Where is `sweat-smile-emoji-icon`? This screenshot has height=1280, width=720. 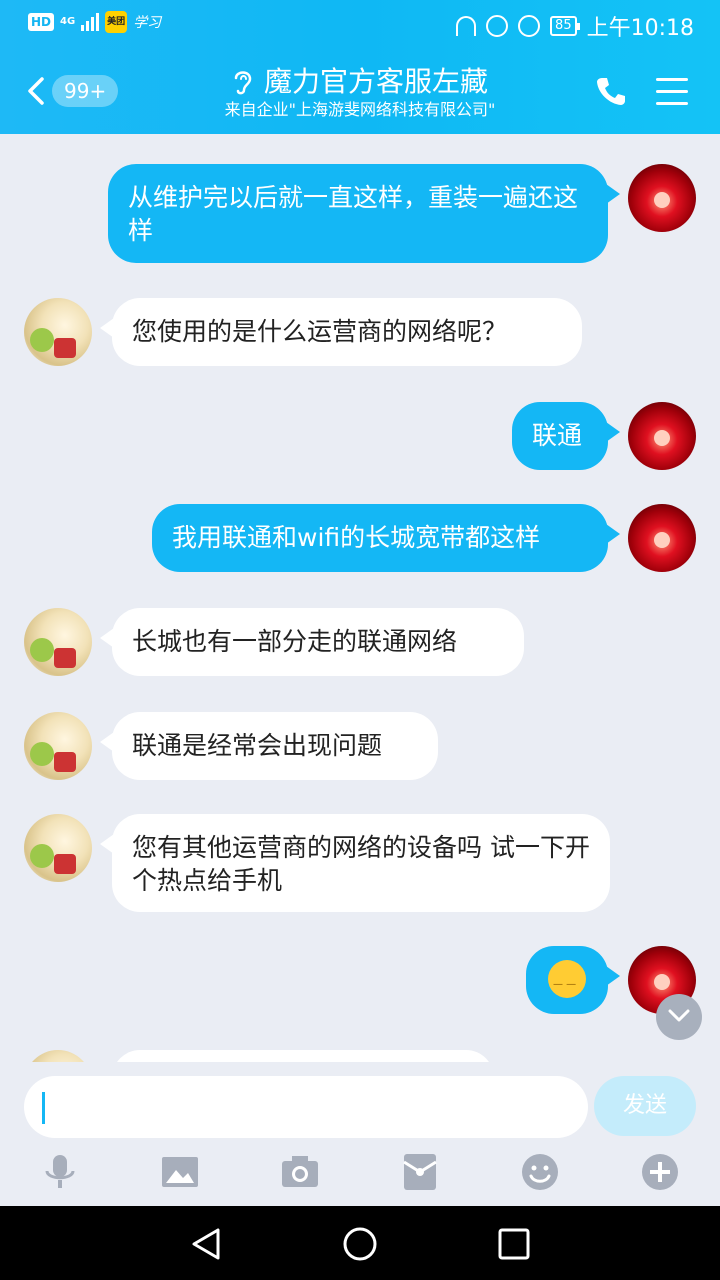
sweat-smile-emoji-icon is located at coordinates (567, 980).